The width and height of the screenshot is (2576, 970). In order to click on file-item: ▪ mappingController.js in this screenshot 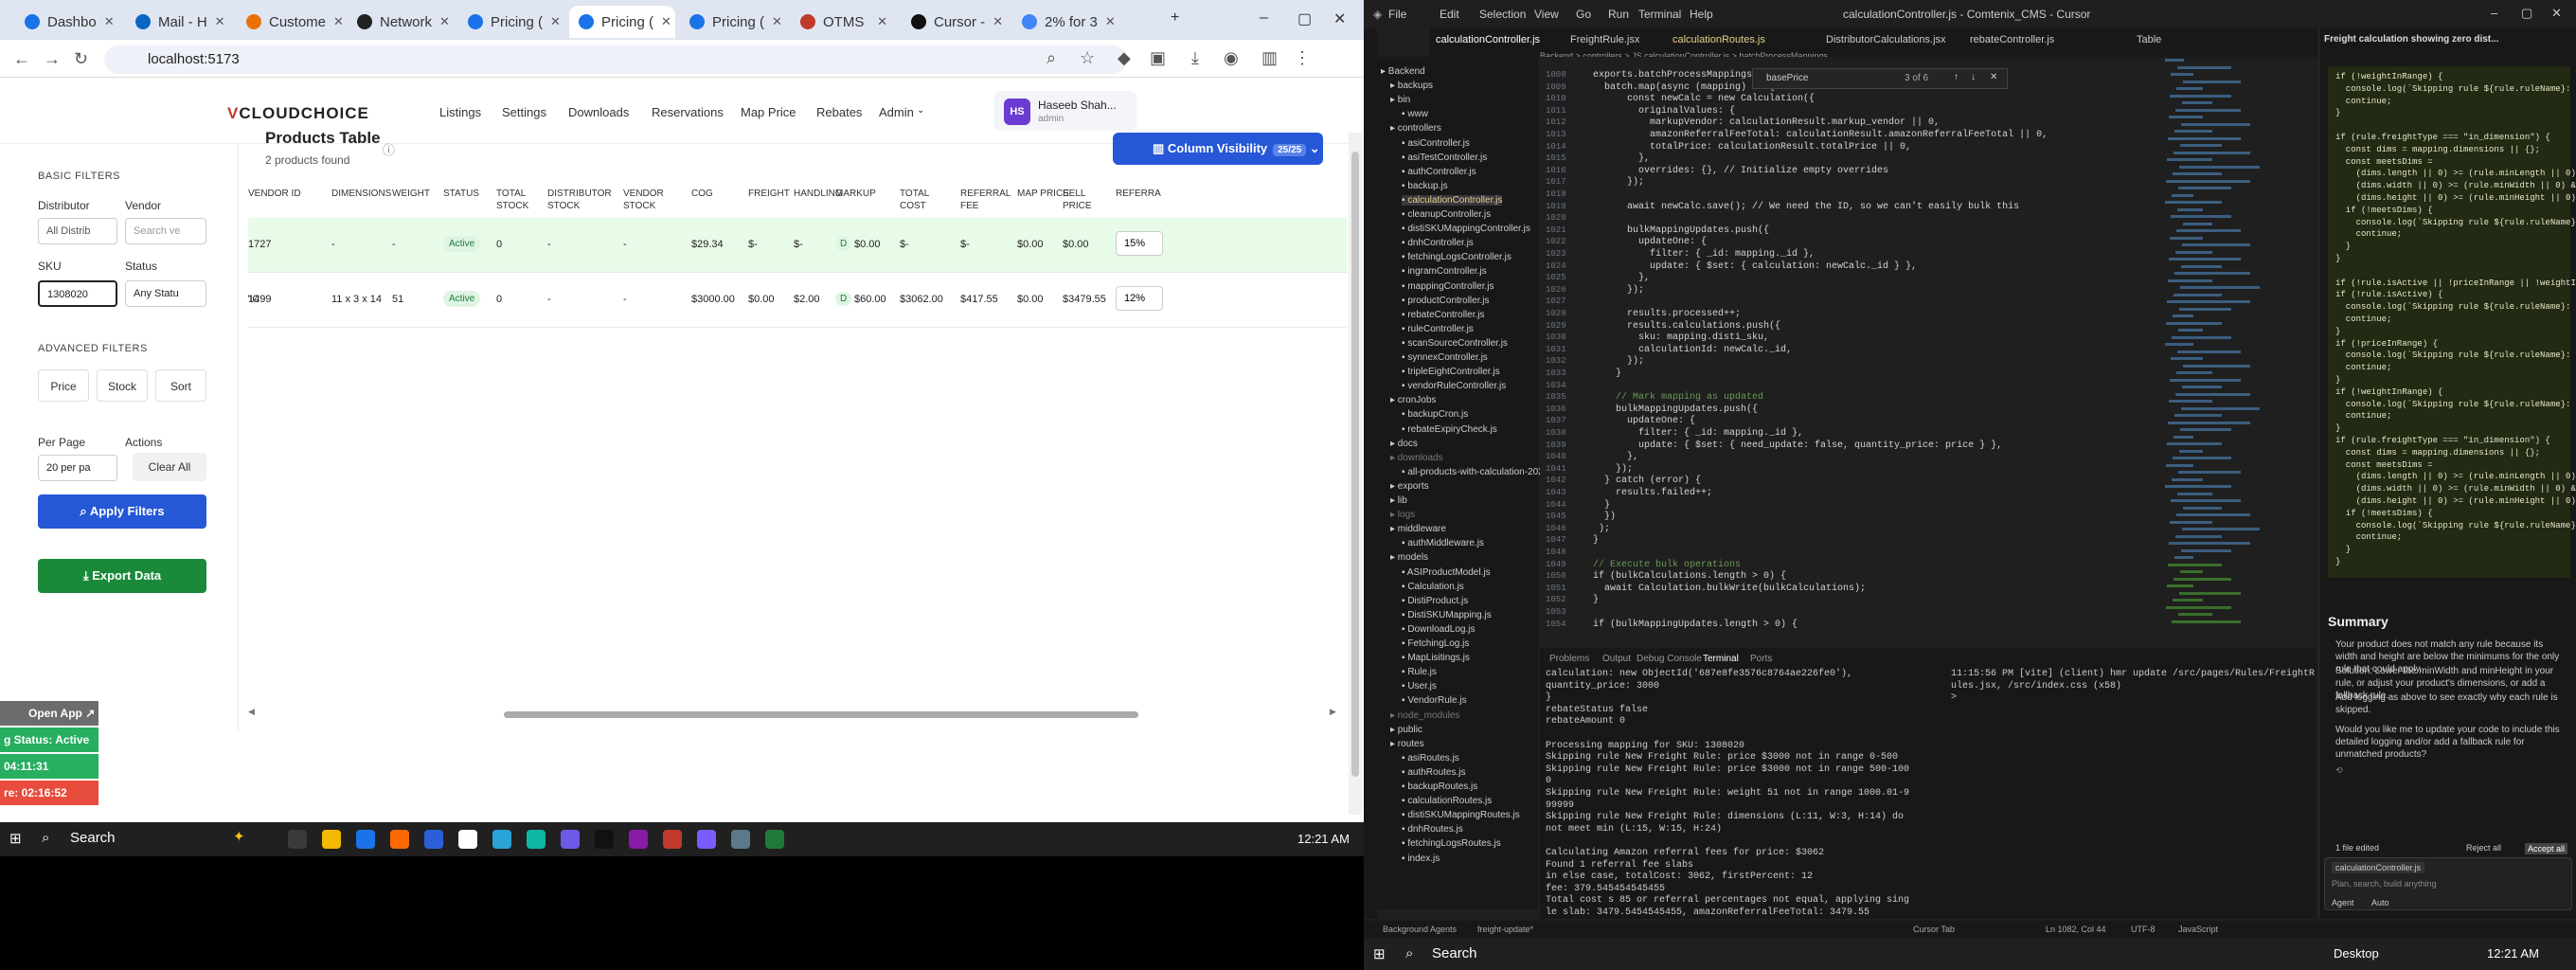, I will do `click(1448, 286)`.